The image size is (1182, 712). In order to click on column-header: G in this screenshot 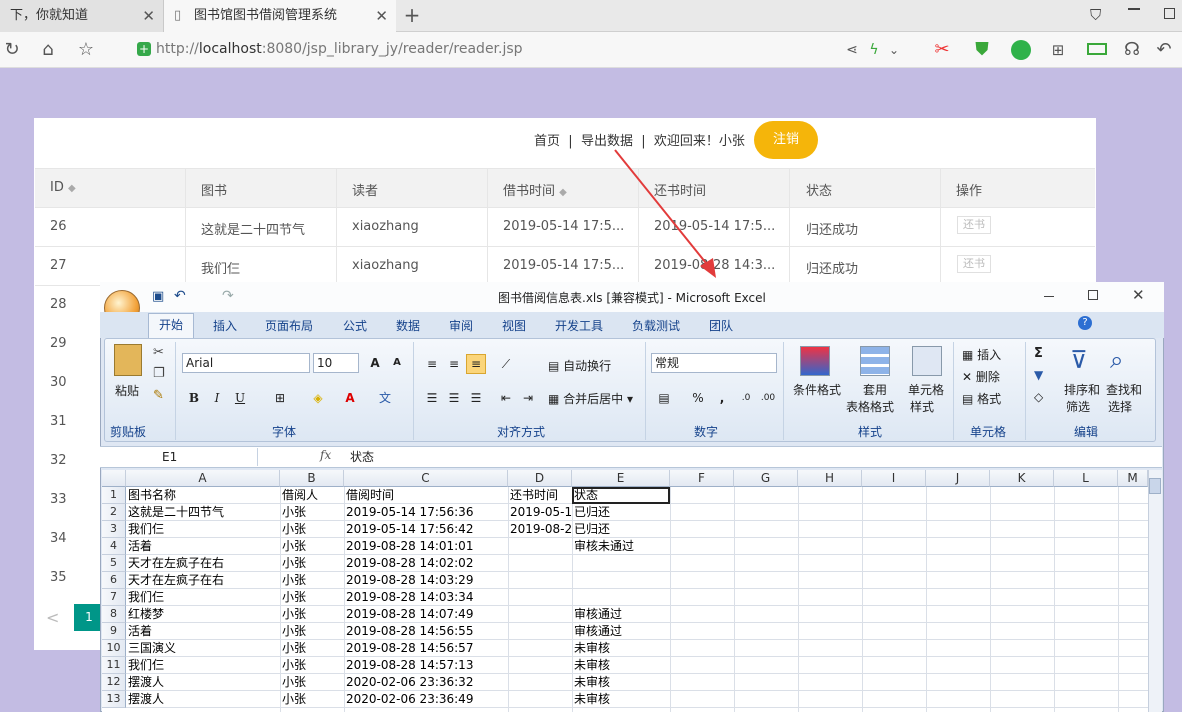, I will do `click(766, 478)`.